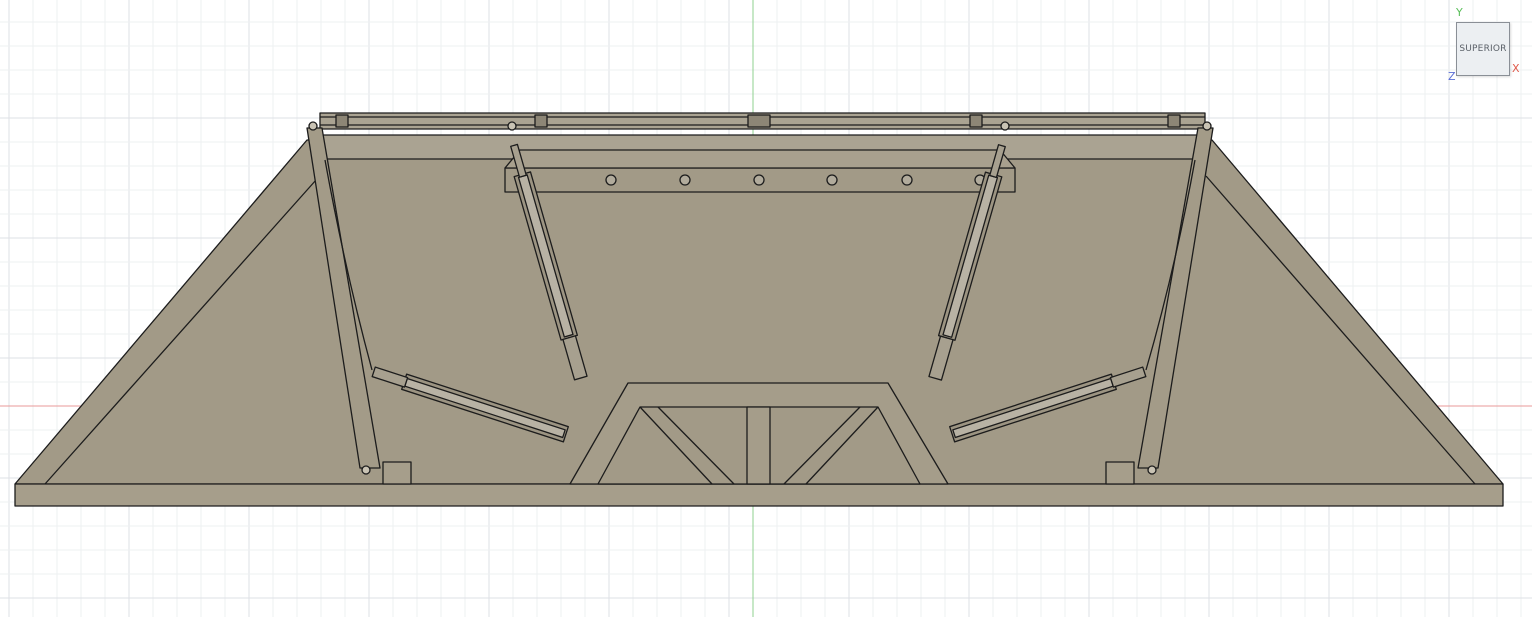 The height and width of the screenshot is (621, 1532). Describe the element at coordinates (1459, 12) in the screenshot. I see `axis-y-label: Y` at that location.